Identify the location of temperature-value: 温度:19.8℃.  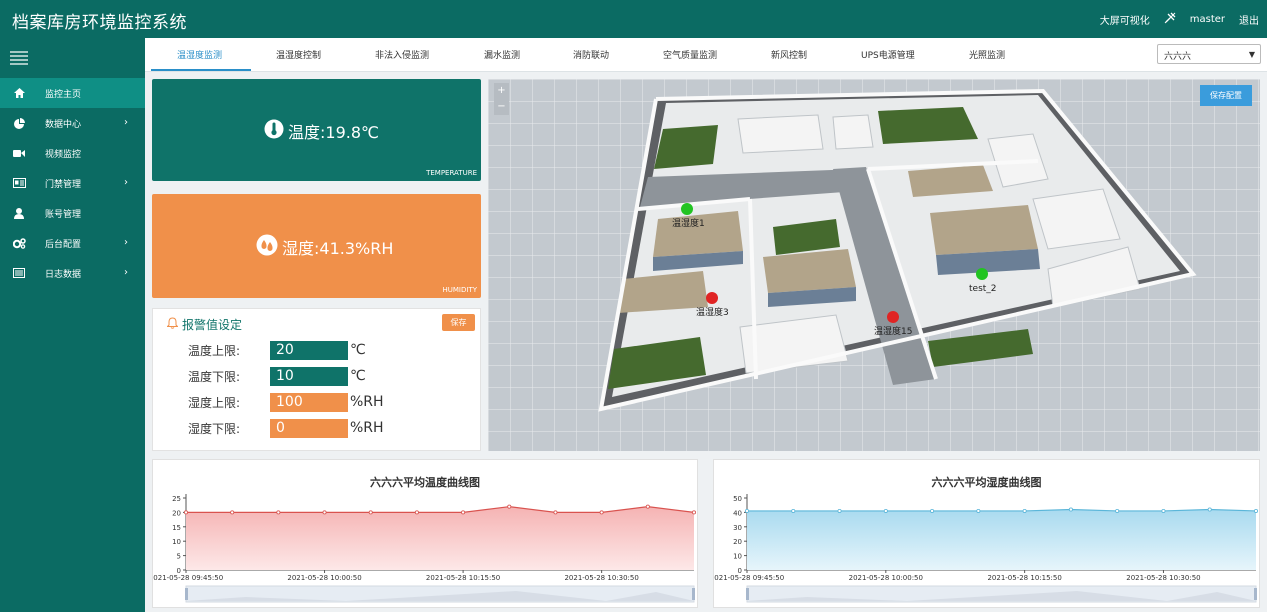
(321, 131).